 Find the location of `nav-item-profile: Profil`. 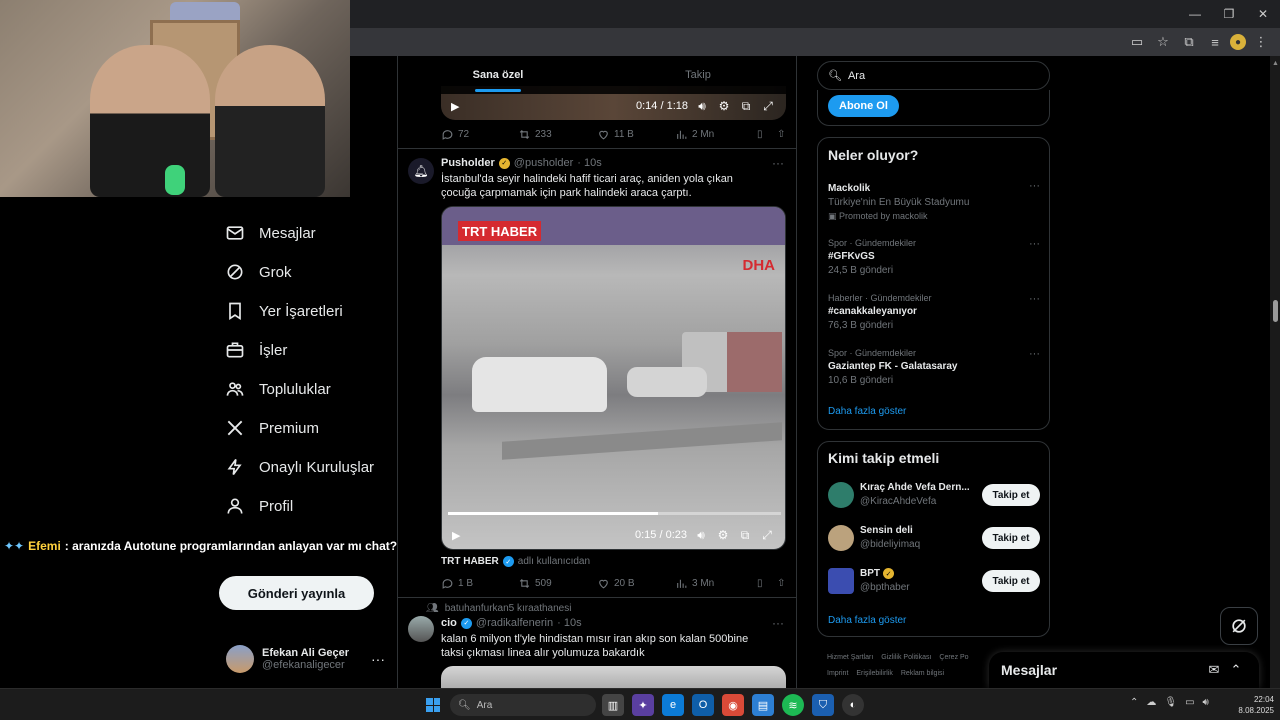

nav-item-profile: Profil is located at coordinates (259, 506).